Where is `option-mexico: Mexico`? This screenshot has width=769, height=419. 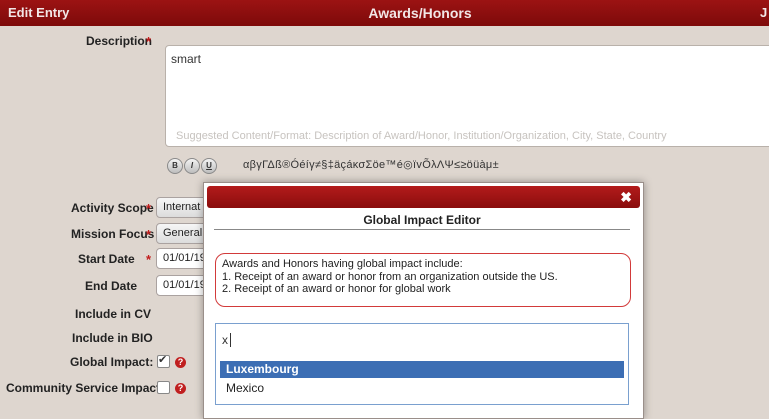 option-mexico: Mexico is located at coordinates (422, 388).